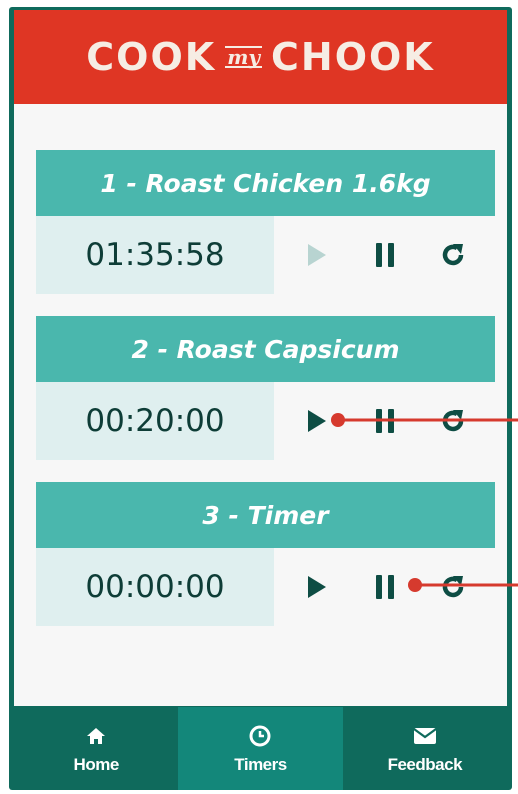 This screenshot has height=794, width=518. Describe the element at coordinates (463, 585) in the screenshot. I see `annotation-pointer-pause` at that location.